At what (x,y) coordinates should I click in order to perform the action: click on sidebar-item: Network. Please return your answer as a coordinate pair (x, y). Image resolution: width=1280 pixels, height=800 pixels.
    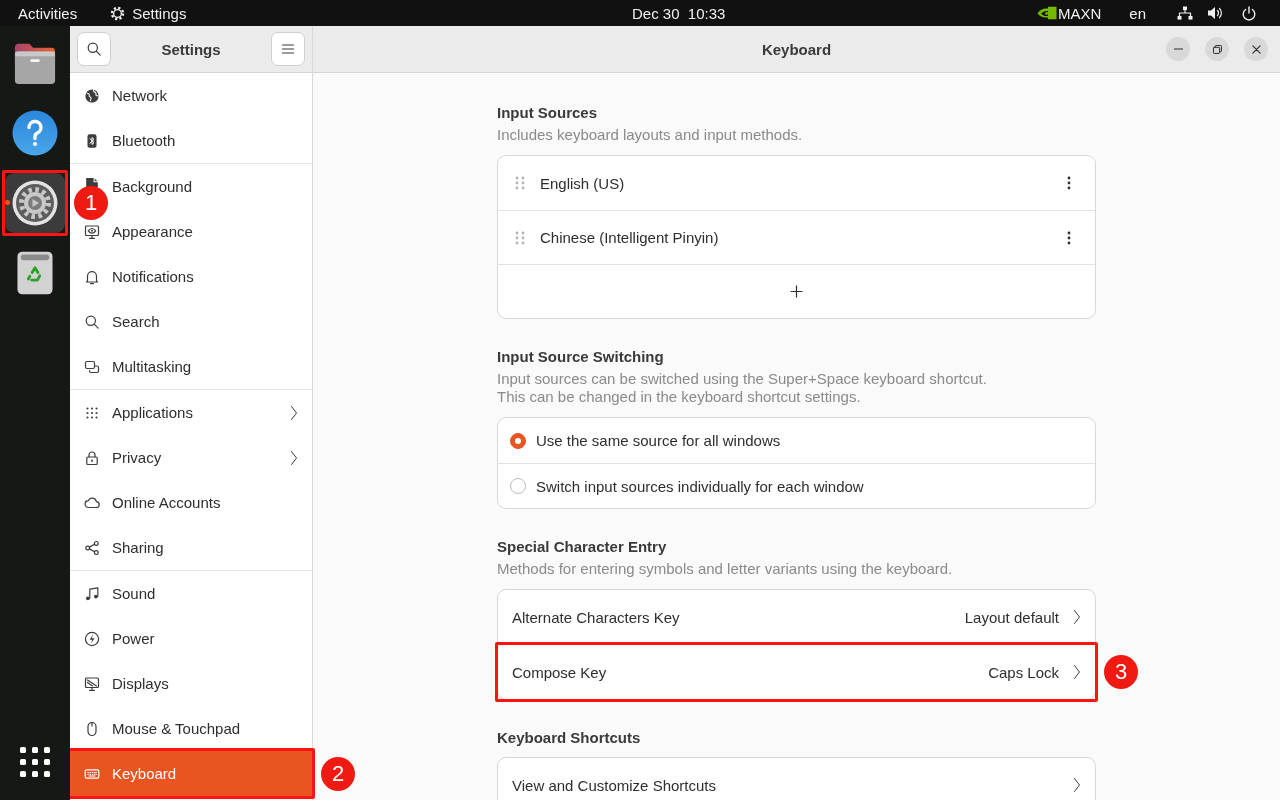
    Looking at the image, I should click on (191, 95).